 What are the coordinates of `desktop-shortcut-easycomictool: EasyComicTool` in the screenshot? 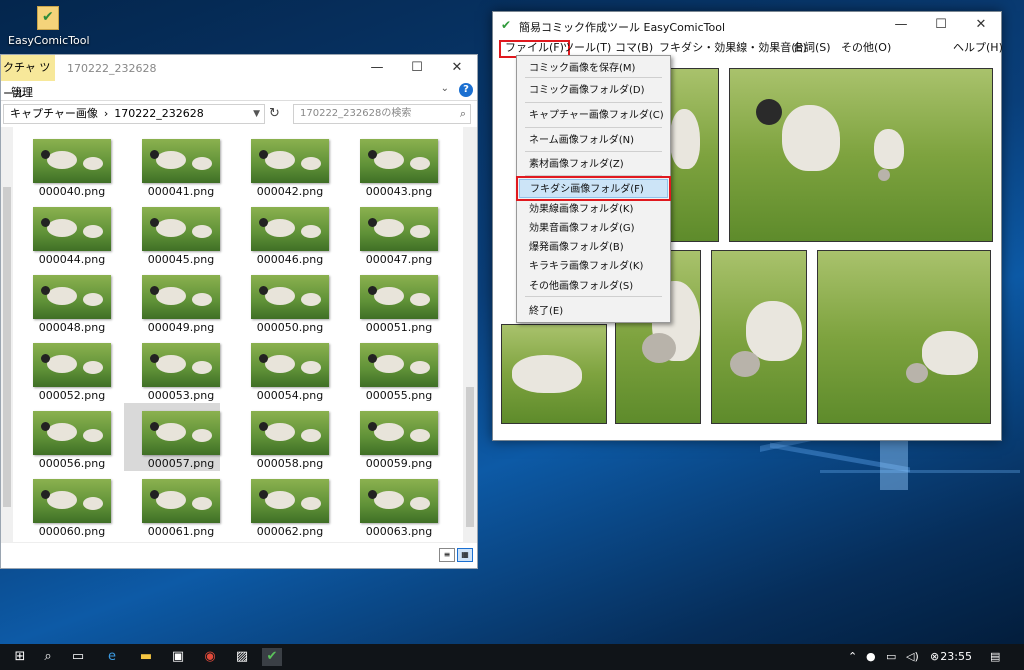 It's located at (49, 26).